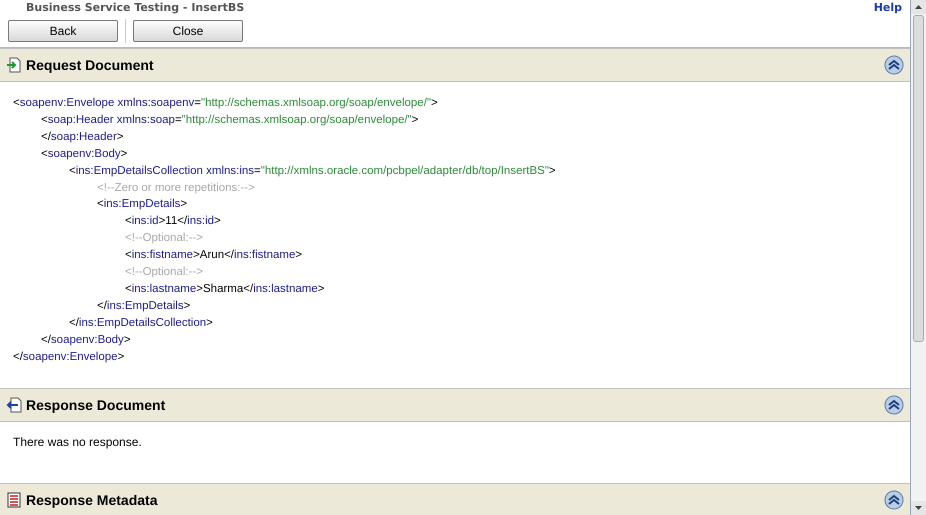  What do you see at coordinates (84, 154) in the screenshot?
I see `xml-line: <soapenv:Body>` at bounding box center [84, 154].